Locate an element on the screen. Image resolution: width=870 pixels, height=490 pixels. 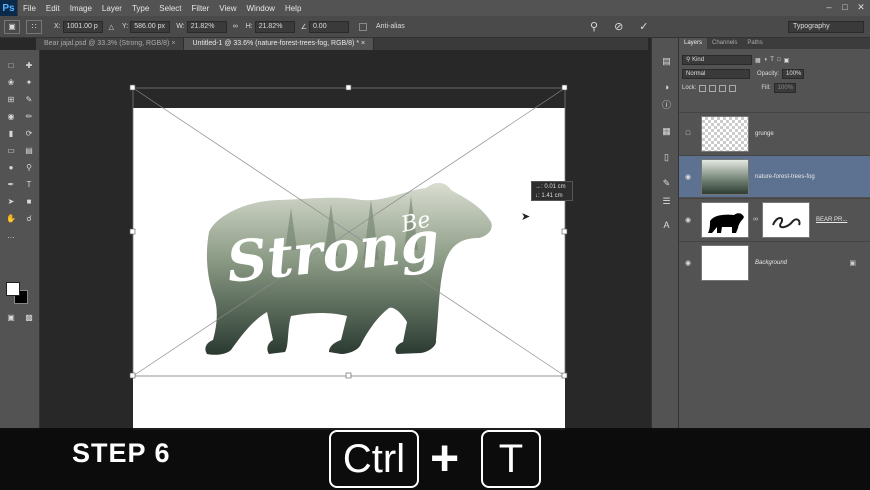
filter-adjustment-icon: ◑ is located at coordinates (766, 60).